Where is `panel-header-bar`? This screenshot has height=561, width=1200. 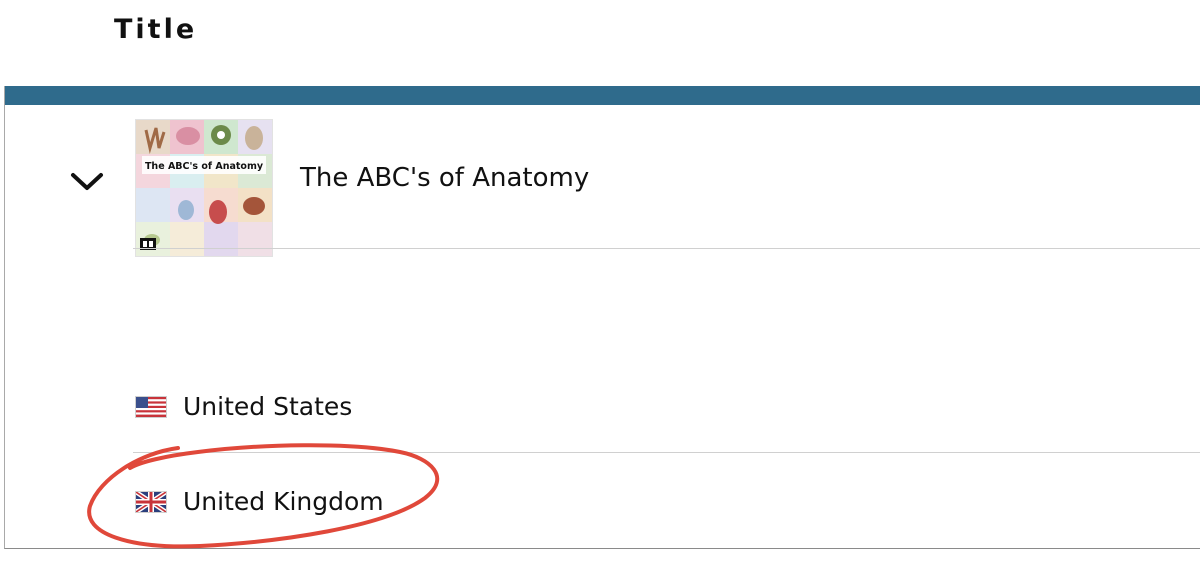 panel-header-bar is located at coordinates (602, 95).